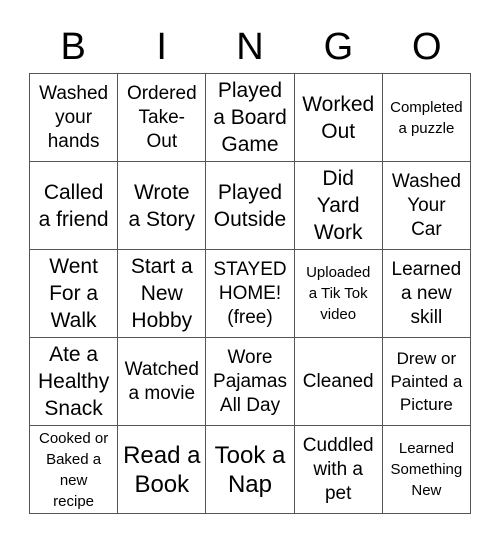 Image resolution: width=500 pixels, height=544 pixels. What do you see at coordinates (338, 47) in the screenshot?
I see `header-letter-g: G` at bounding box center [338, 47].